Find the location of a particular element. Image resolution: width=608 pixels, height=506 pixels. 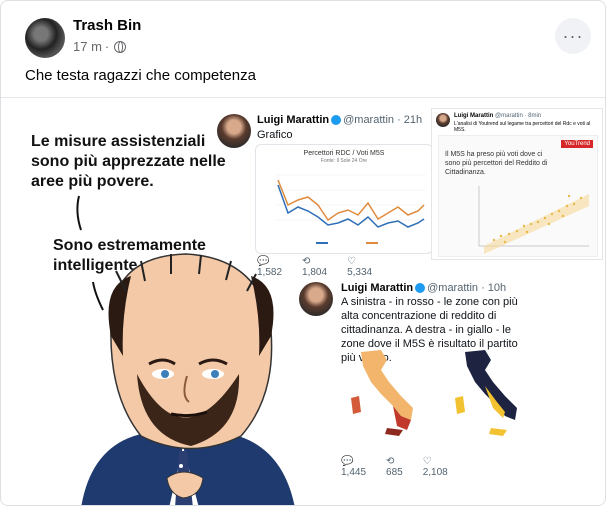

chart-series-rdc is located at coordinates (351, 206).